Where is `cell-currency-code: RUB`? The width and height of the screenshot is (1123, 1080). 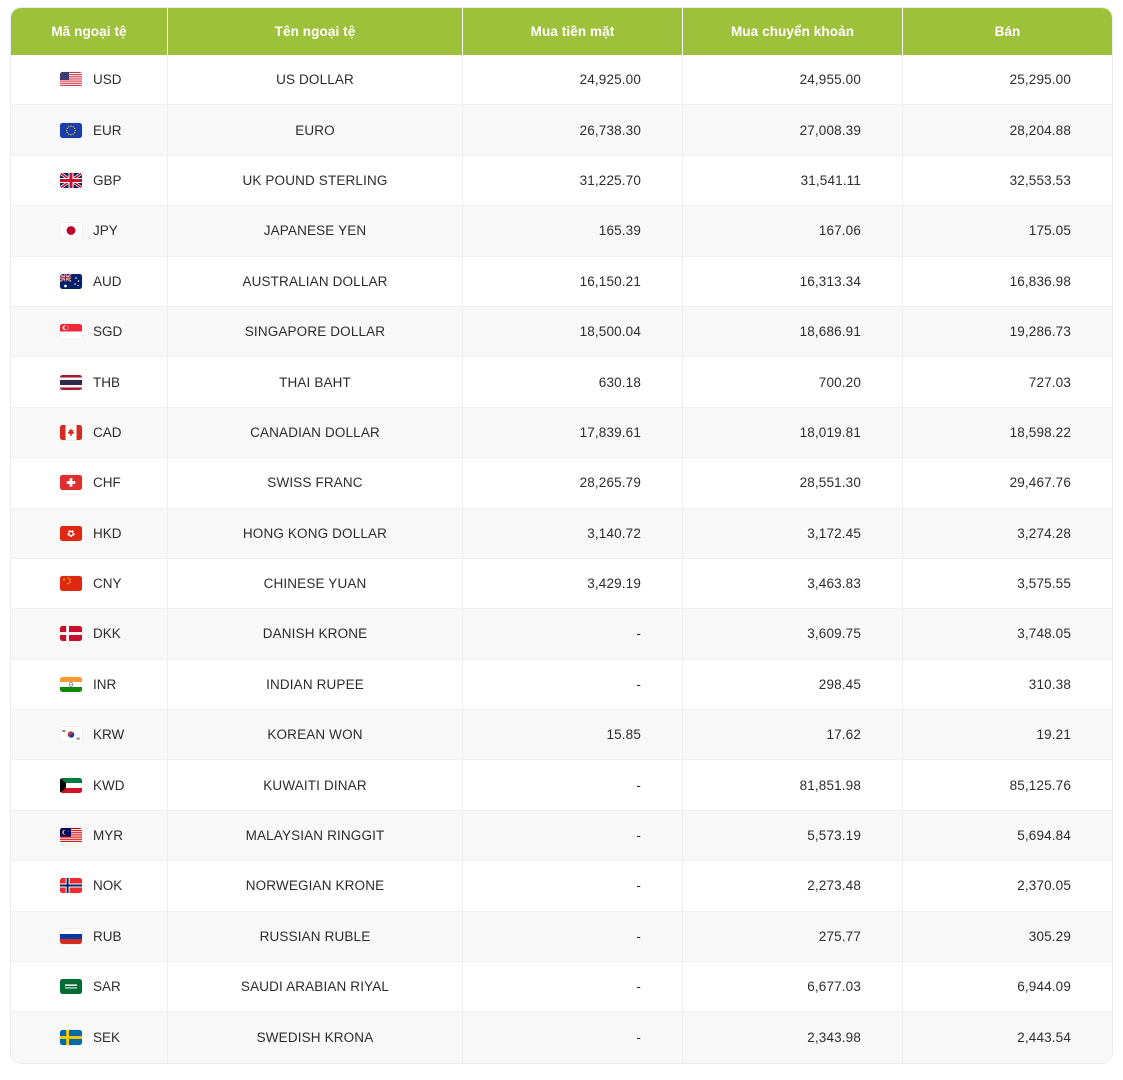 cell-currency-code: RUB is located at coordinates (89, 937).